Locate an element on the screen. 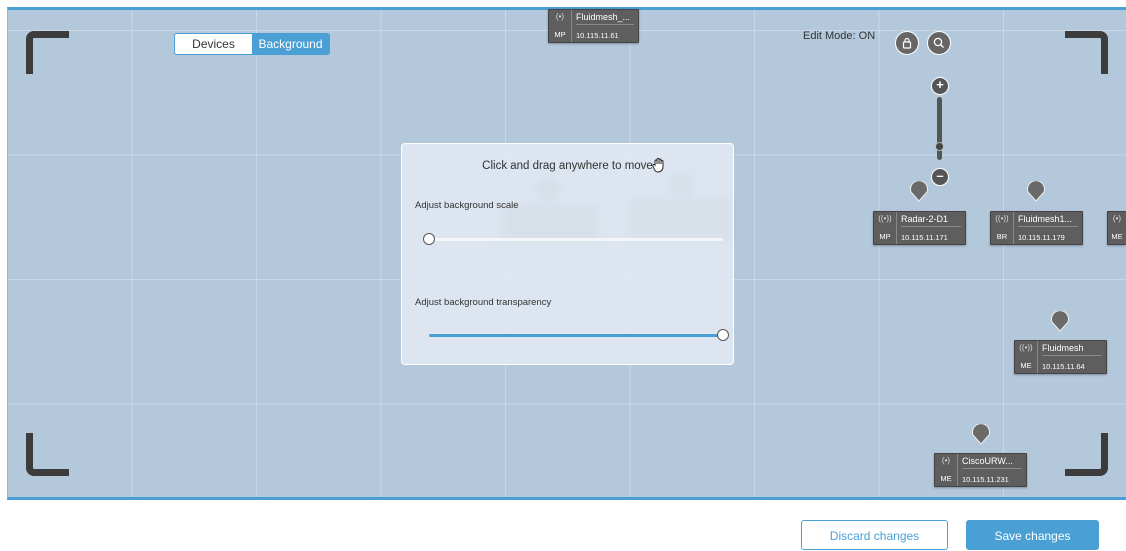 The image size is (1126, 551). search-button is located at coordinates (939, 43).